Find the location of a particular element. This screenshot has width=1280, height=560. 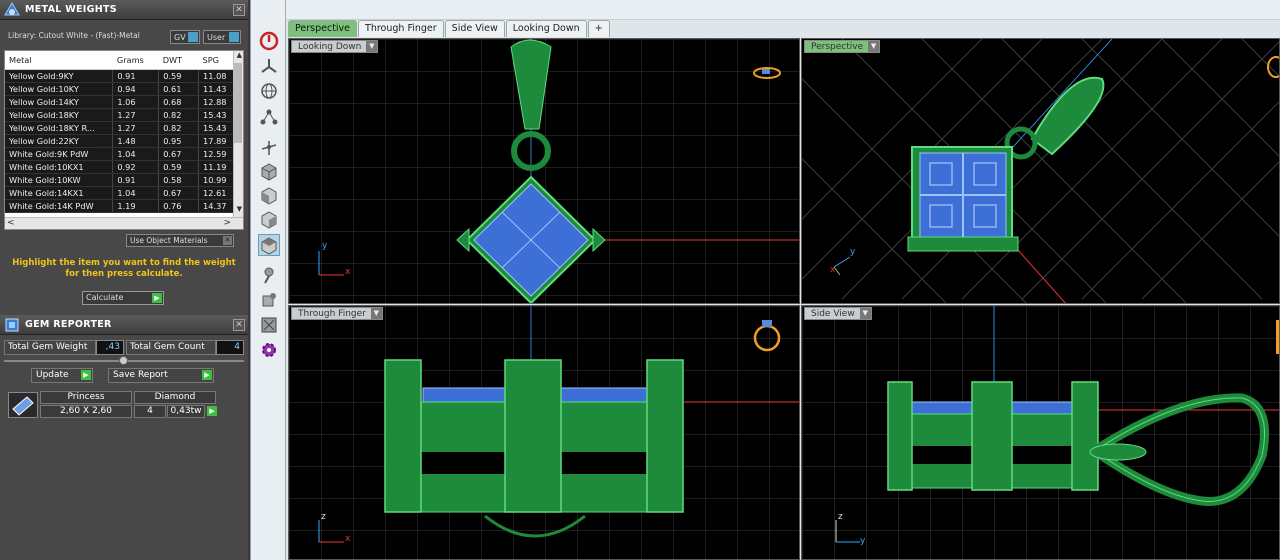

globe-icon is located at coordinates (269, 91).